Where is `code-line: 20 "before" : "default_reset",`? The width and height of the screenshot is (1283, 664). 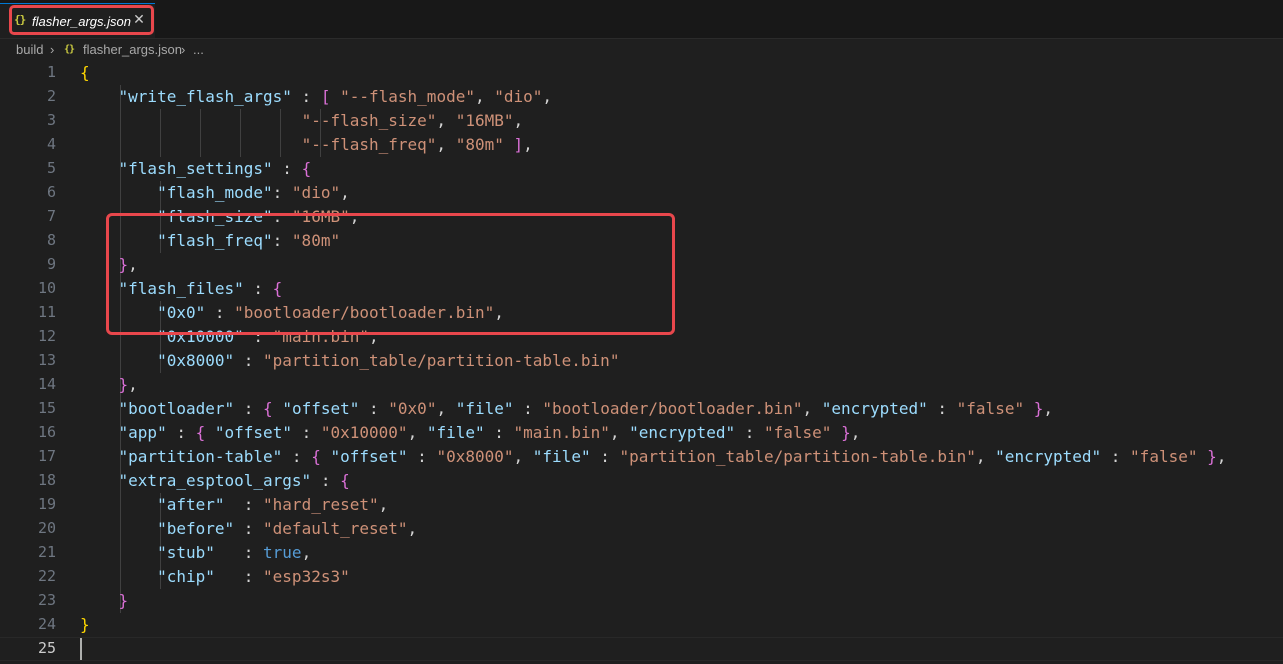
code-line: 20 "before" : "default_reset", is located at coordinates (641, 529).